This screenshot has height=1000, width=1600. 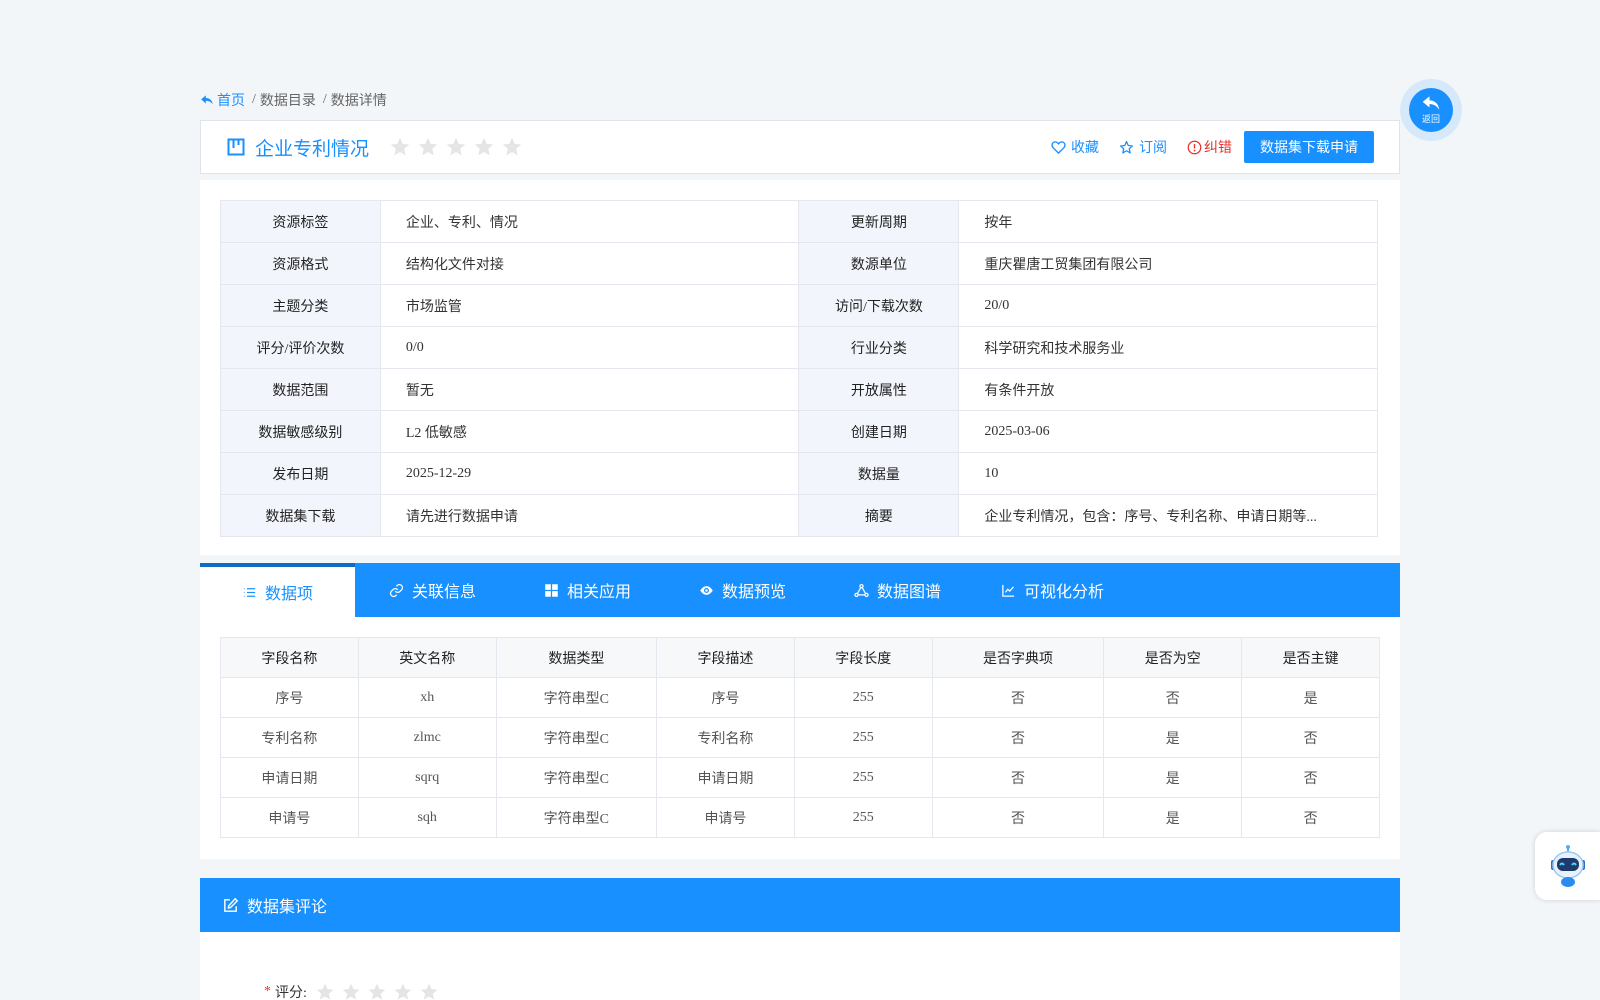 What do you see at coordinates (289, 737) in the screenshot?
I see `table-cell: 专利名称` at bounding box center [289, 737].